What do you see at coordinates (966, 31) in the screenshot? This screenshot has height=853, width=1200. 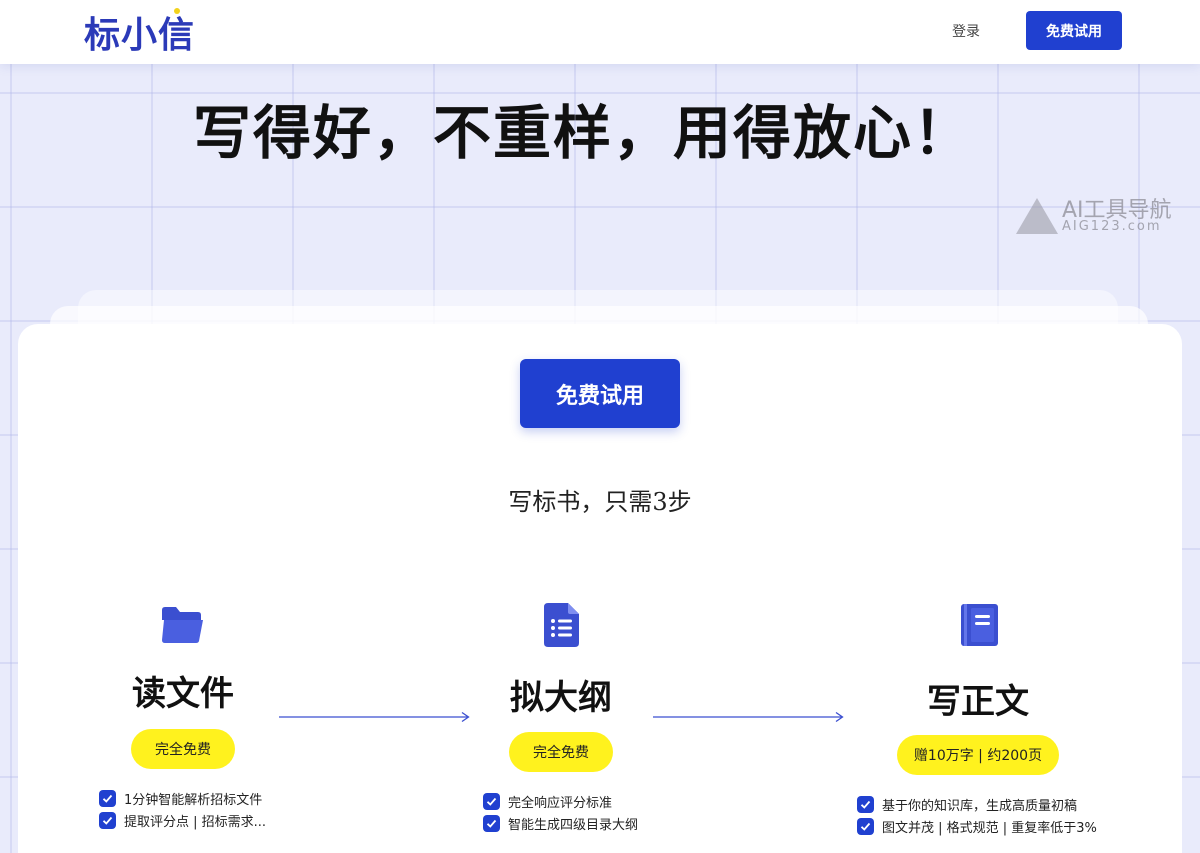 I see `login-link: 登录` at bounding box center [966, 31].